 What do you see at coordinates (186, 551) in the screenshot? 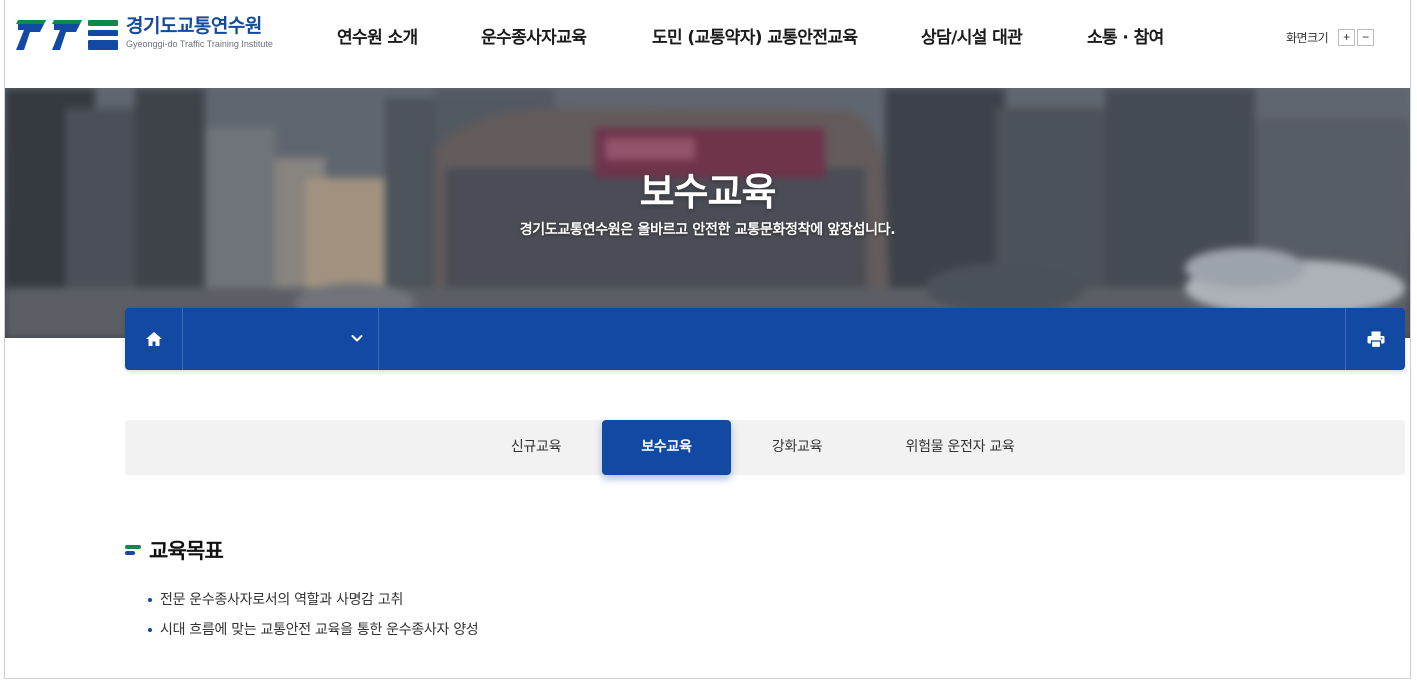
I see `section-title: 교육목표` at bounding box center [186, 551].